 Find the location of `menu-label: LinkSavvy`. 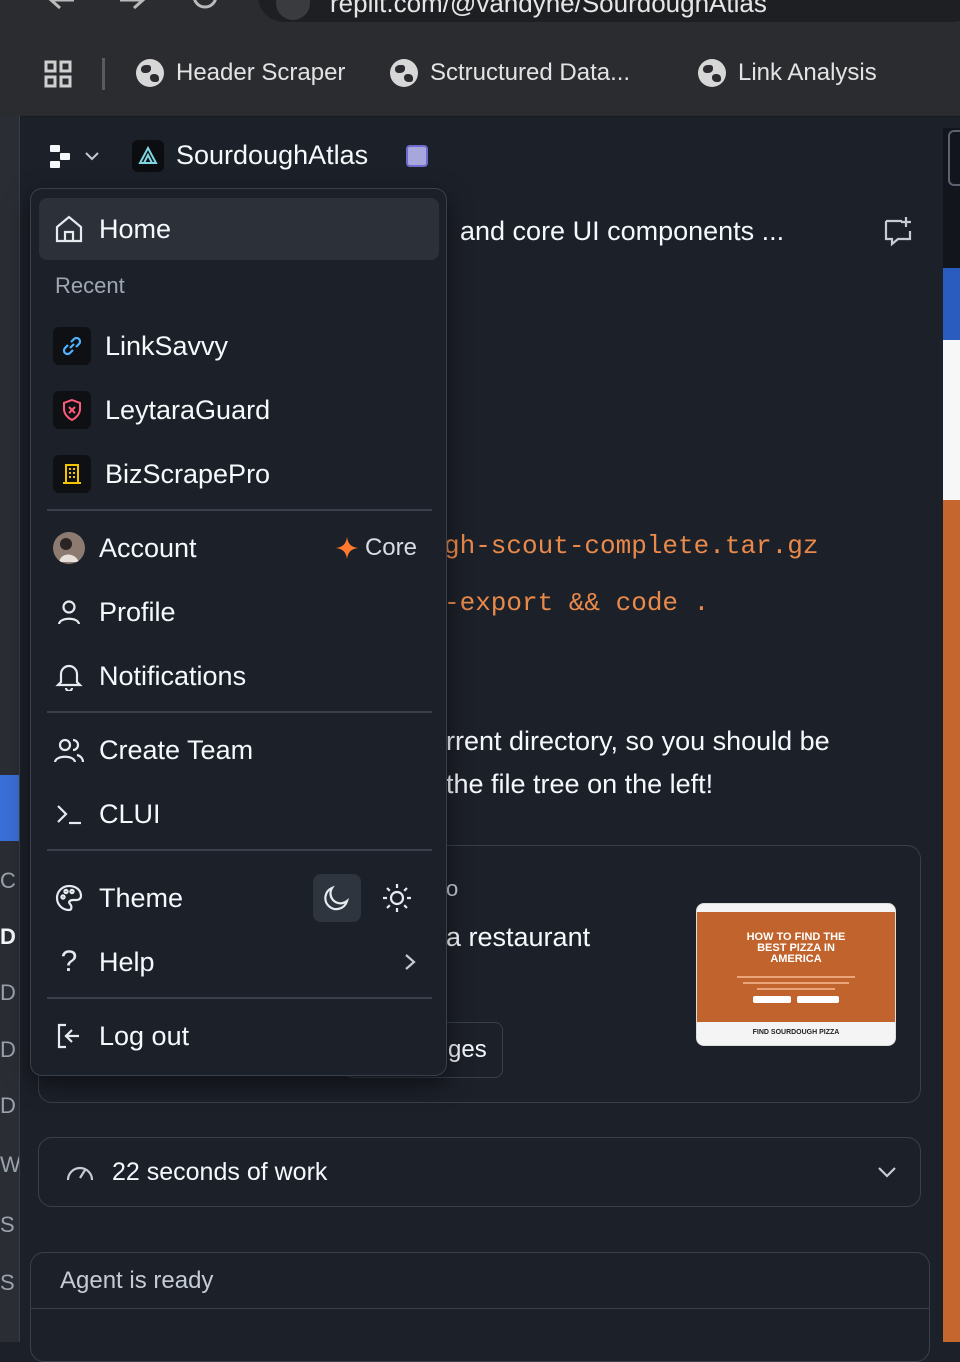

menu-label: LinkSavvy is located at coordinates (167, 345).